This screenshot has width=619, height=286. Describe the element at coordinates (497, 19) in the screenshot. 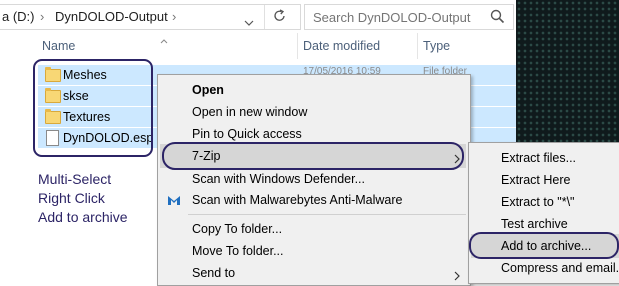

I see `search-icon` at that location.